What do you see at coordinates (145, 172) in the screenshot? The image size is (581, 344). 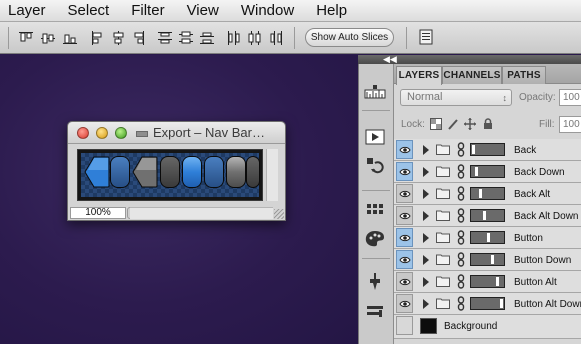 I see `nav-back-button-gray` at bounding box center [145, 172].